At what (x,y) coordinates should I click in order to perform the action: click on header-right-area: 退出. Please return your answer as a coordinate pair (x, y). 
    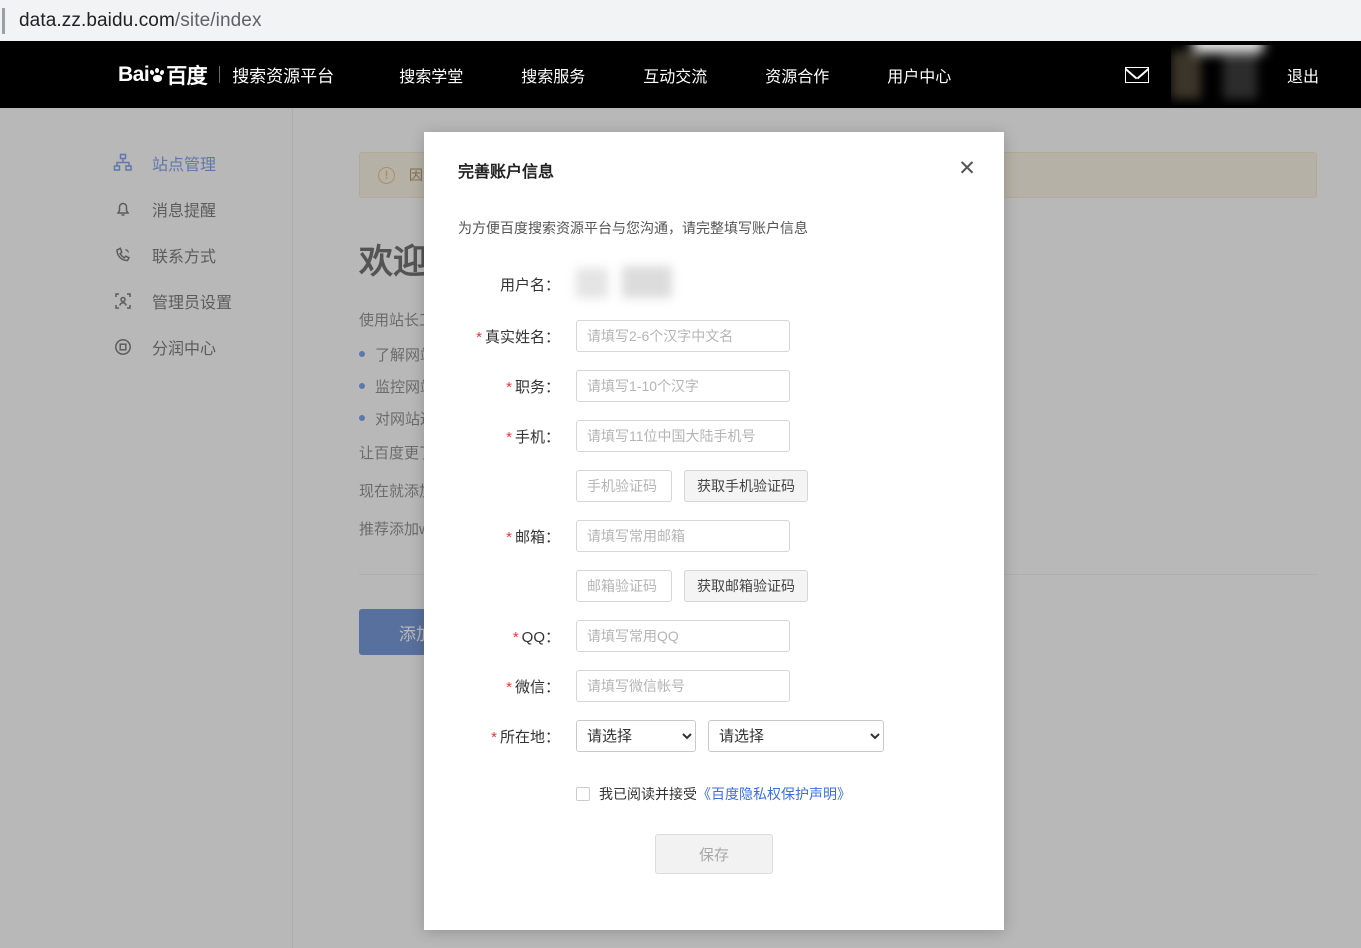
    Looking at the image, I should click on (1221, 74).